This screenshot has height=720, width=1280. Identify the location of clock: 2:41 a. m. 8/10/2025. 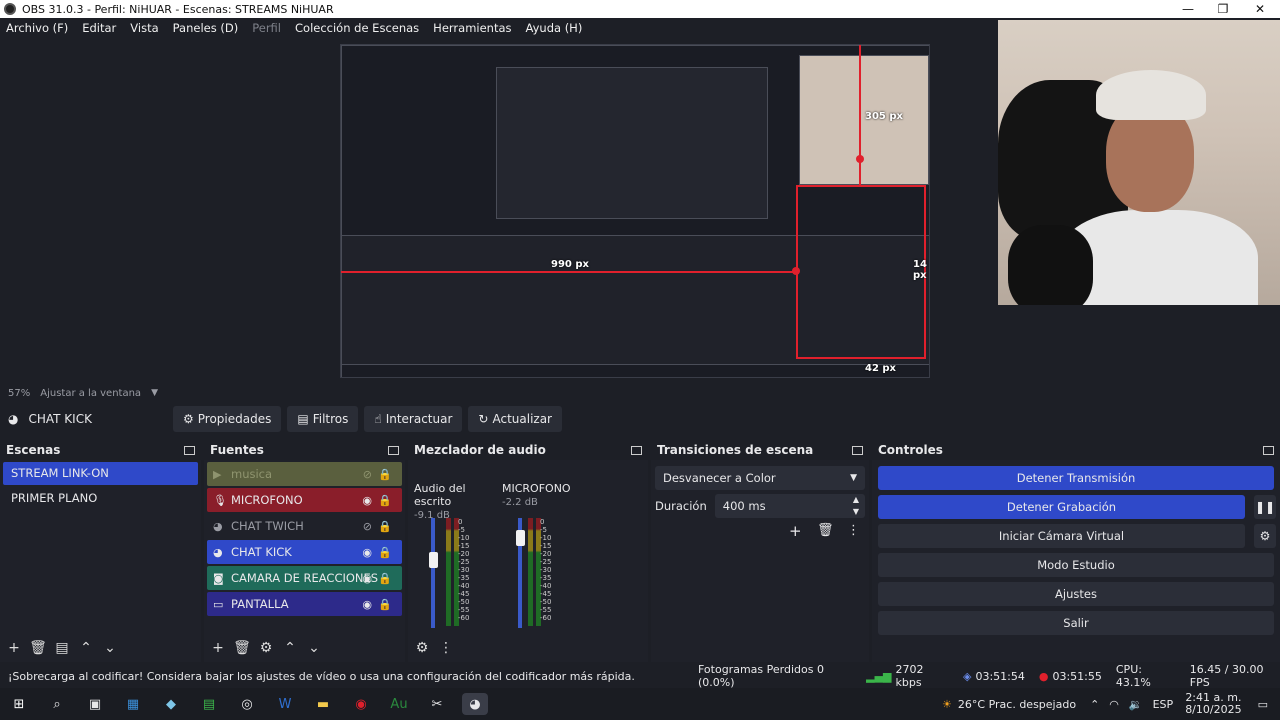
(1213, 704).